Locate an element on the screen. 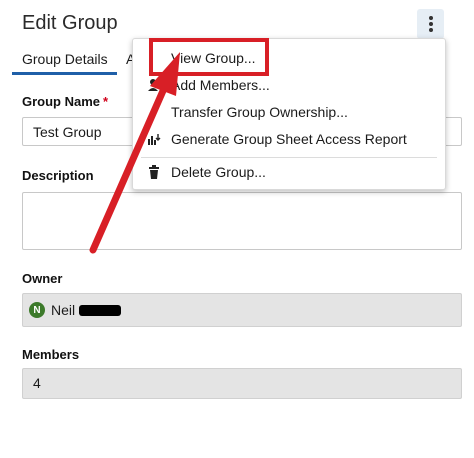 This screenshot has height=458, width=474. group-name-label-text: Group Name is located at coordinates (61, 101).